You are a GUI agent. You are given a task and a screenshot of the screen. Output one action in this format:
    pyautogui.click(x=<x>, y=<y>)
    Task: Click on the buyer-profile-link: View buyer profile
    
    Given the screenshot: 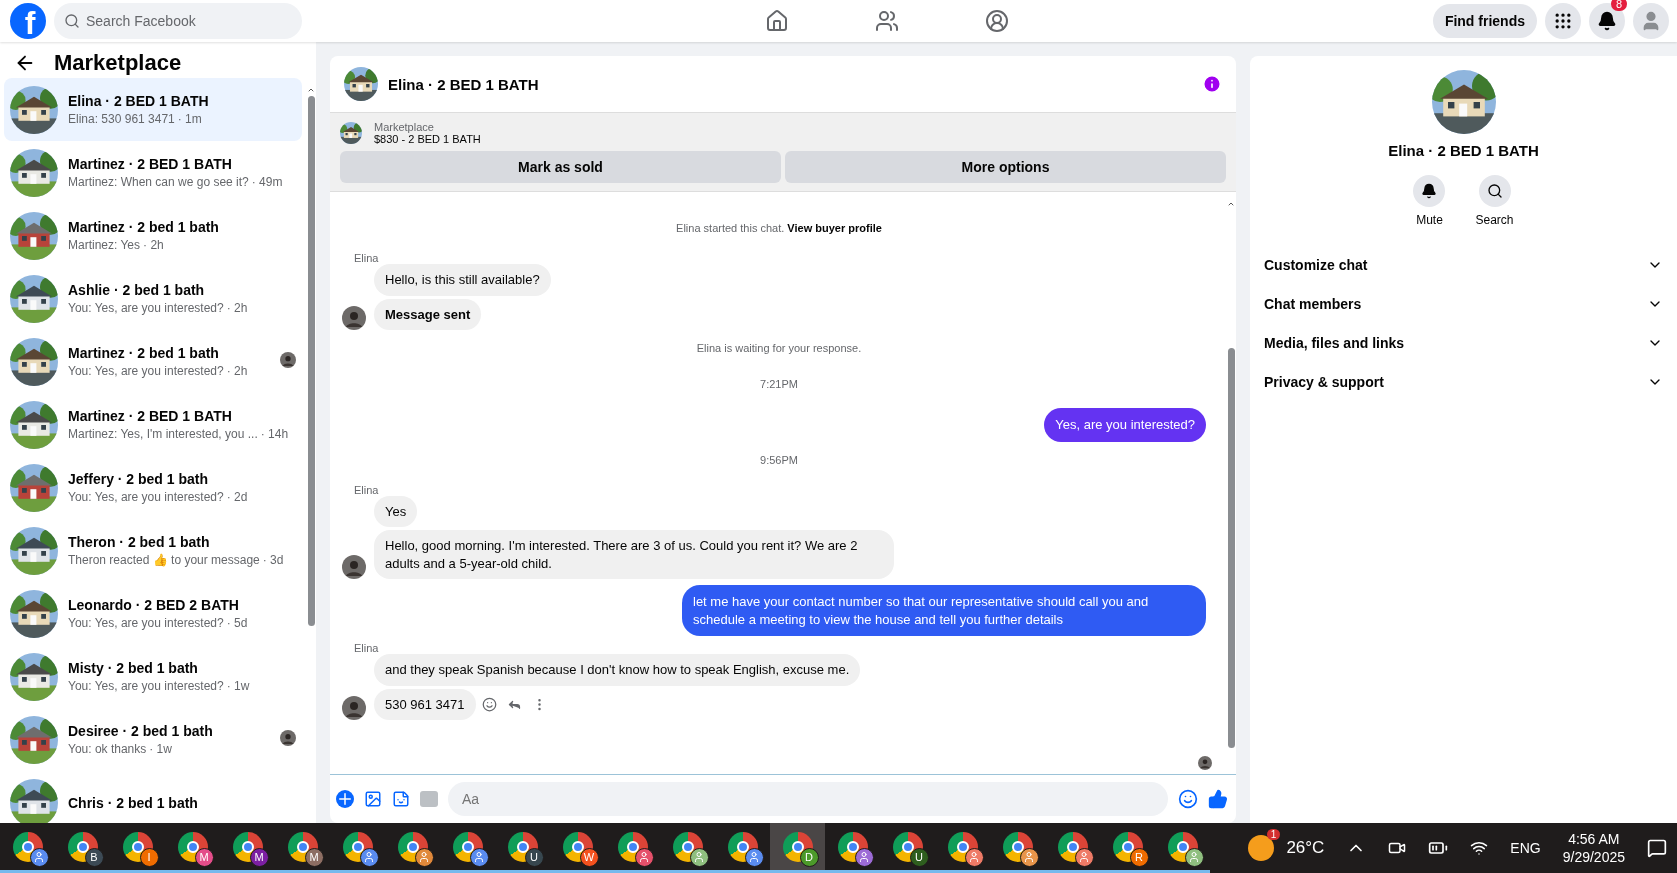 What is the action you would take?
    pyautogui.click(x=834, y=228)
    